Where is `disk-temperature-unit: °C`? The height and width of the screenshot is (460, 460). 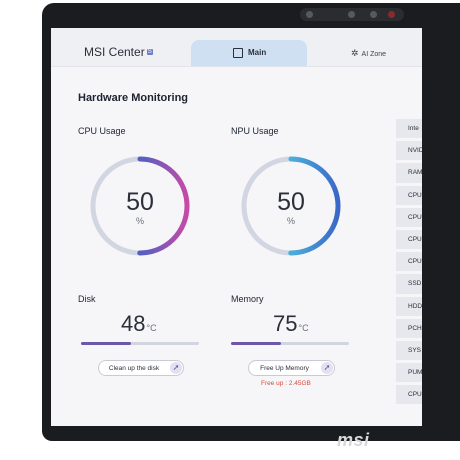
disk-temperature-unit: °C is located at coordinates (151, 328).